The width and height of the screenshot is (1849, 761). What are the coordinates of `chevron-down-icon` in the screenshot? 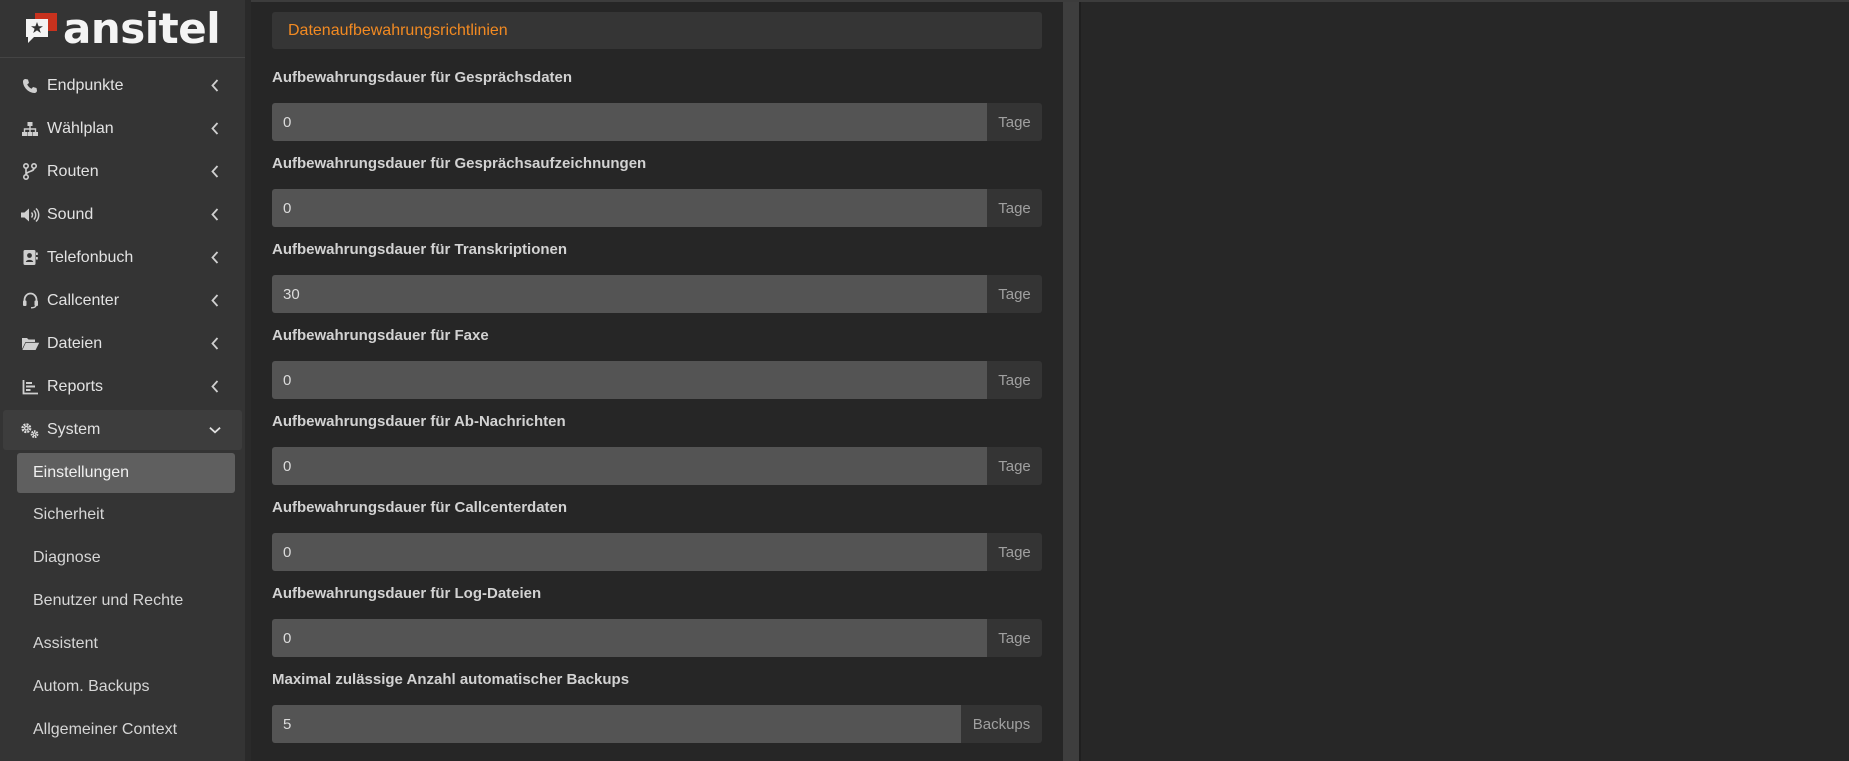 It's located at (215, 430).